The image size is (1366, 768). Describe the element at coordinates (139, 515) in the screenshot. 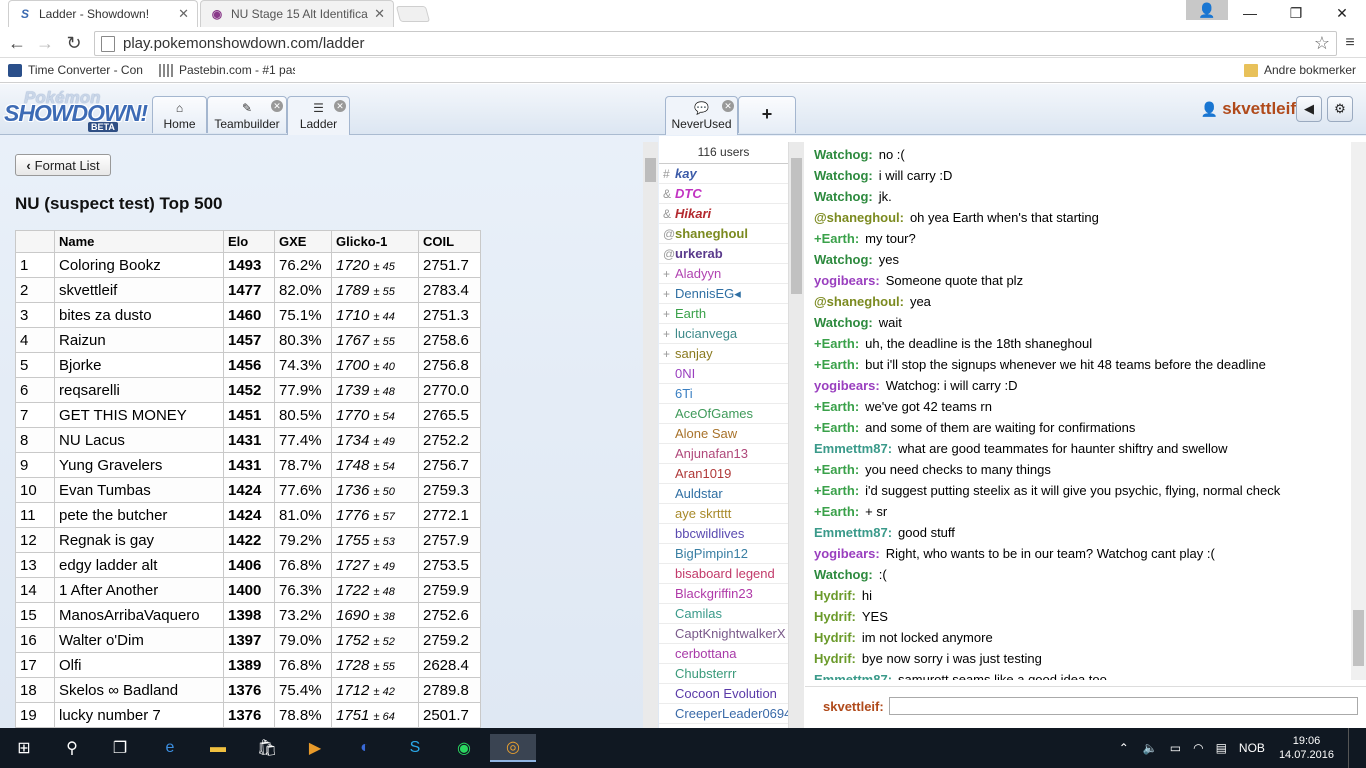

I see `cell-name: pete the butcher` at that location.